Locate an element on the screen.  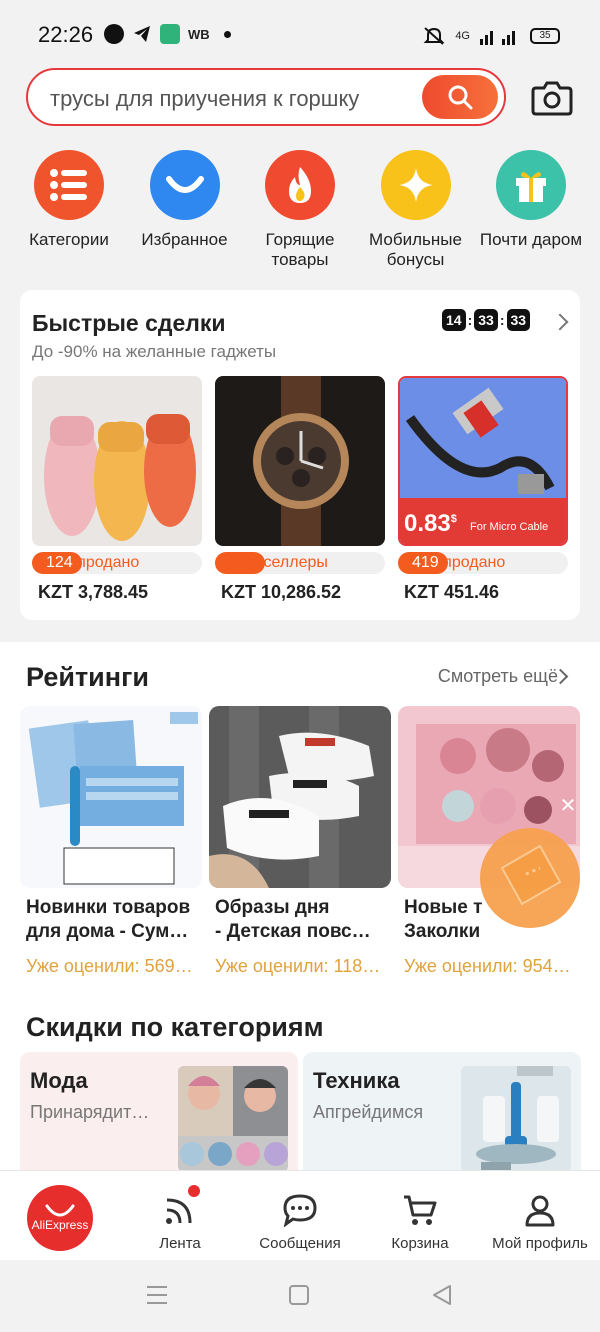
aliexpress-logo: AliExpress is located at coordinates (60, 1218).